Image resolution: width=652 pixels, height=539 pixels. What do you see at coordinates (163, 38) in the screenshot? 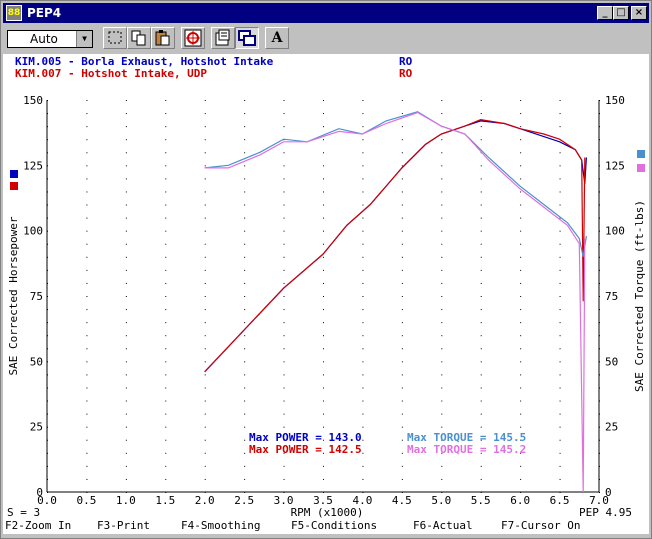
I see `paste-tool-button` at bounding box center [163, 38].